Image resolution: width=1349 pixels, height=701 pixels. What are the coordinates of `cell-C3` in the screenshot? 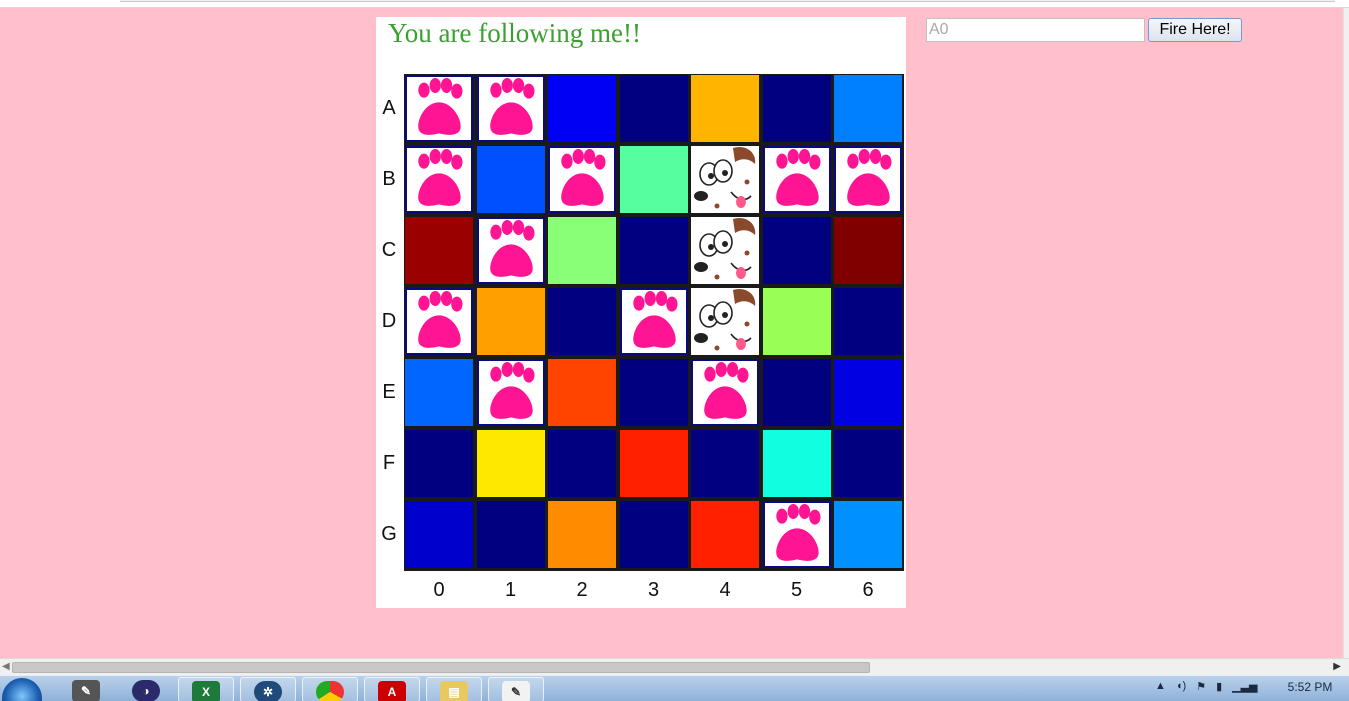 It's located at (653, 250).